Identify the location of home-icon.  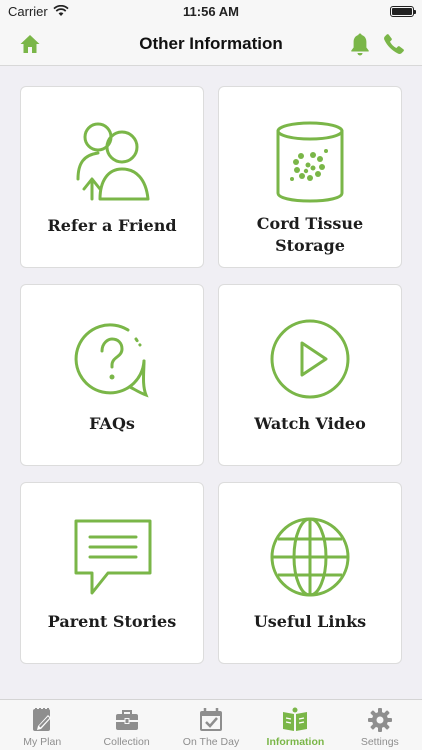
(30, 44).